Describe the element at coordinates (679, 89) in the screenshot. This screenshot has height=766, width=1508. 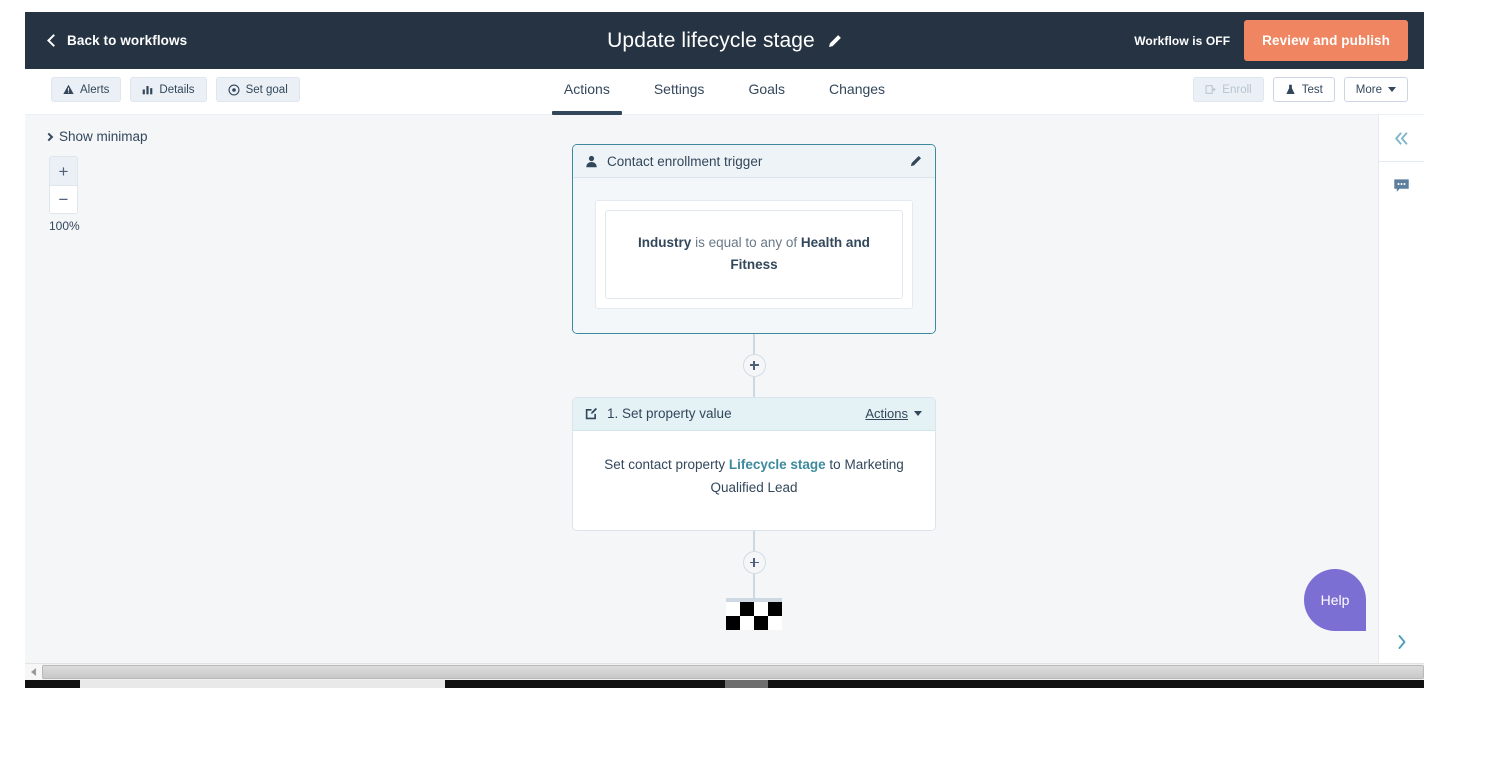
I see `tab-settings-label: Settings` at that location.